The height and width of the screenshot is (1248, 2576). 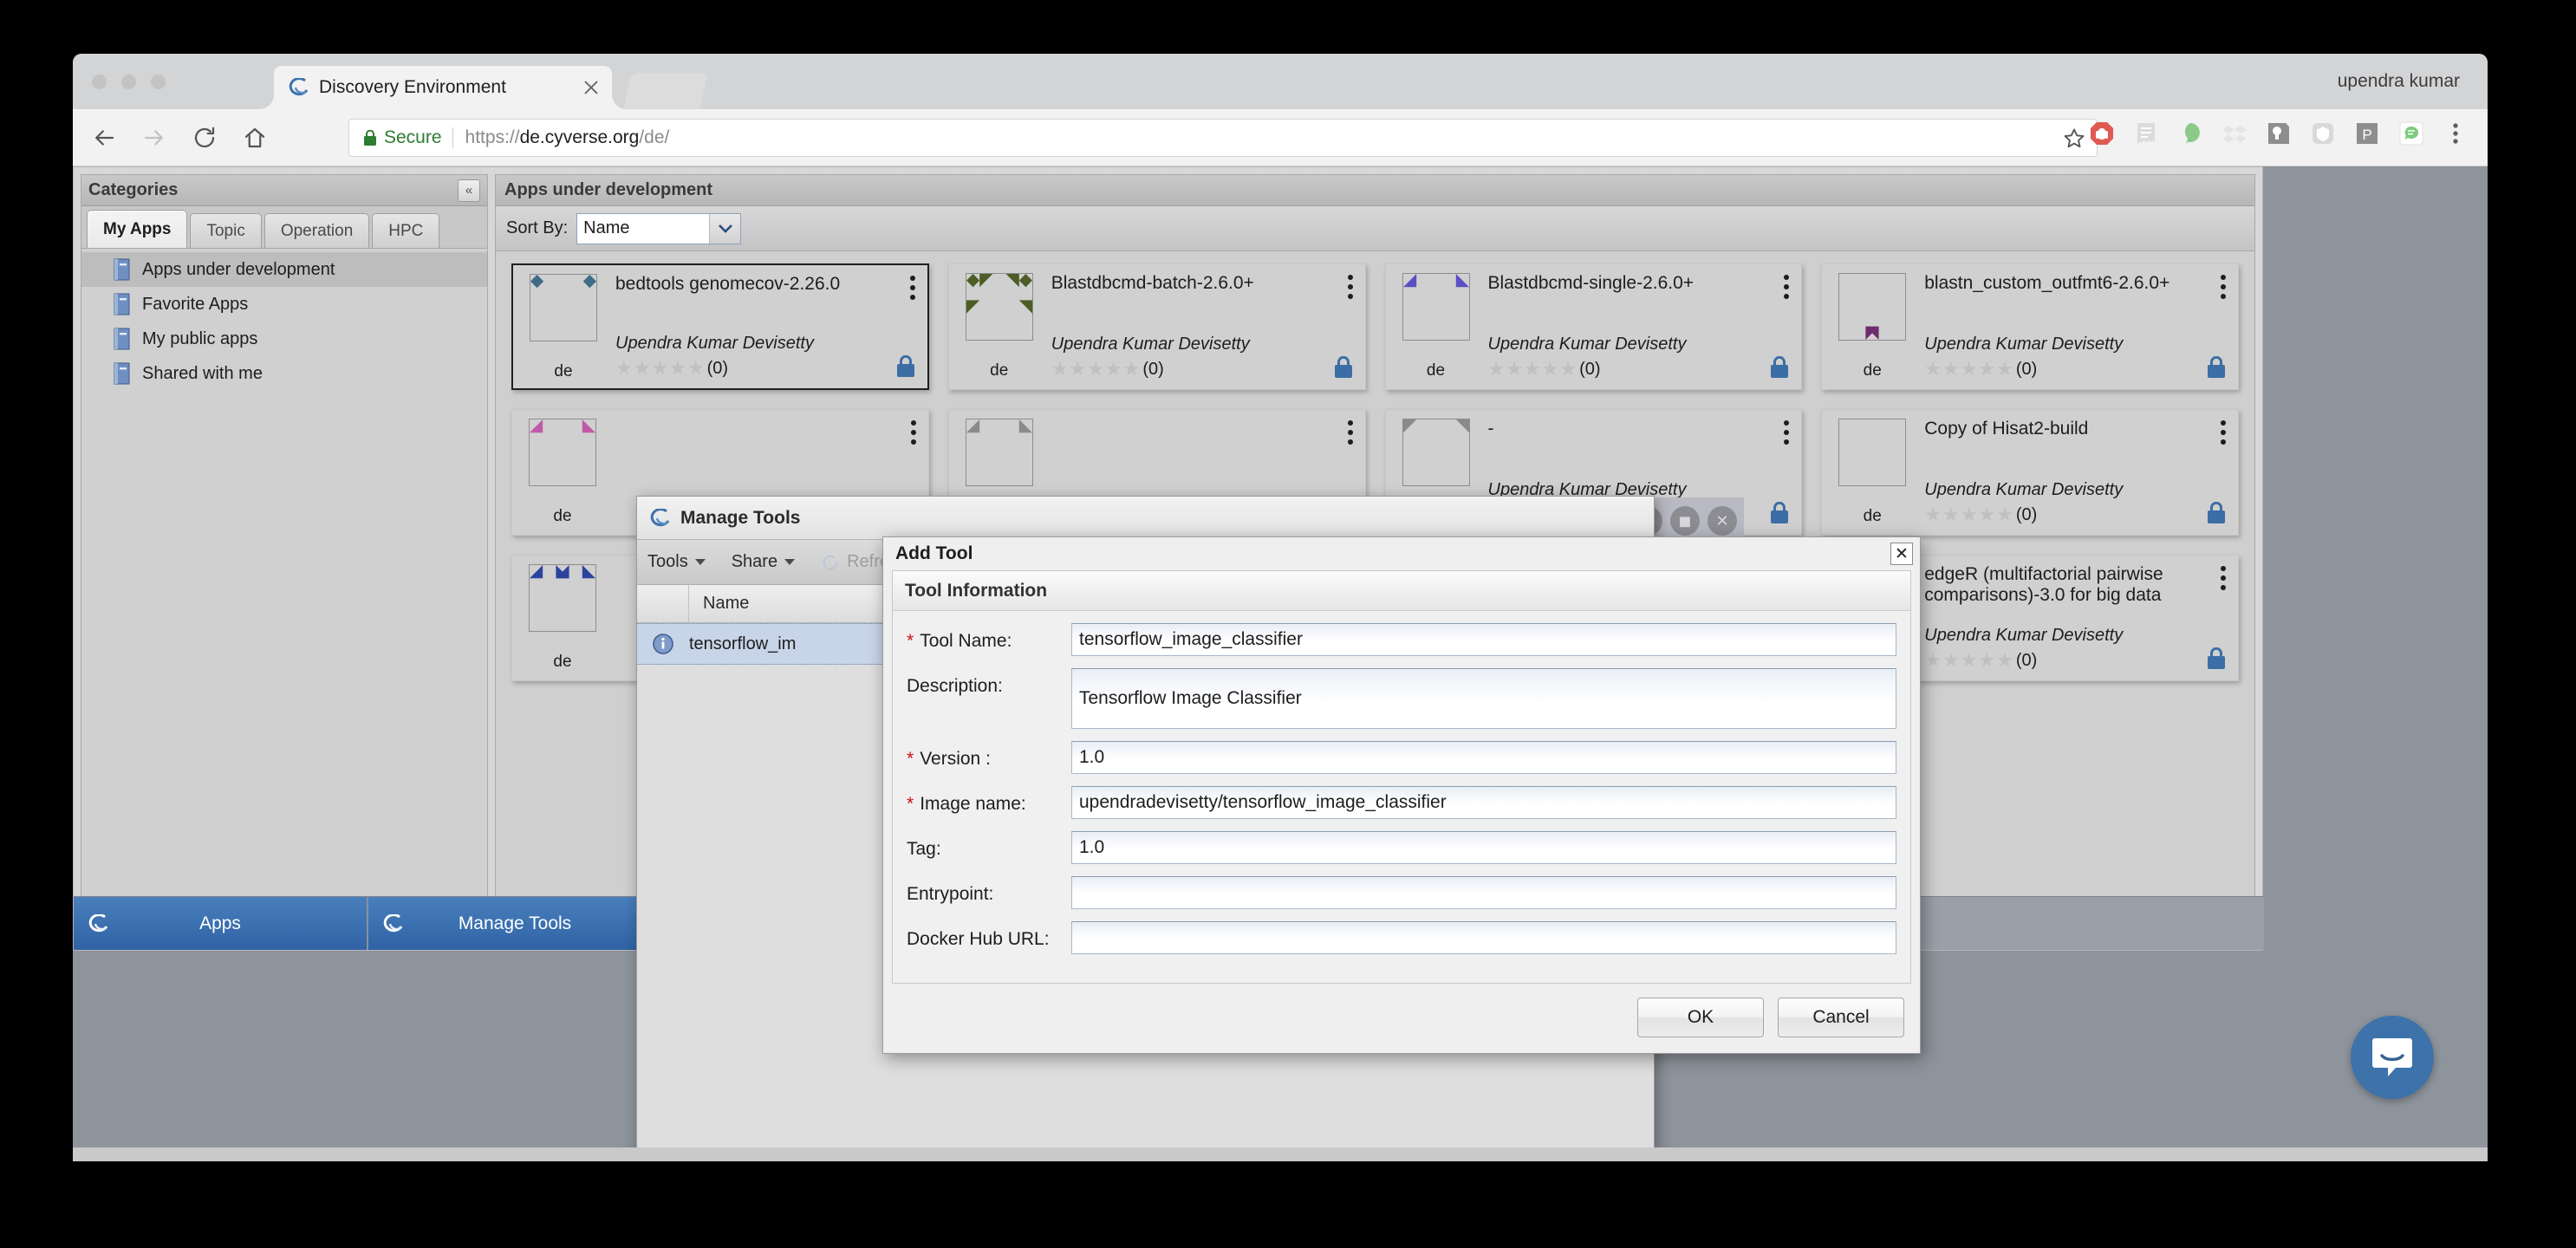 I want to click on profile-name: upendra kumar, so click(x=2399, y=81).